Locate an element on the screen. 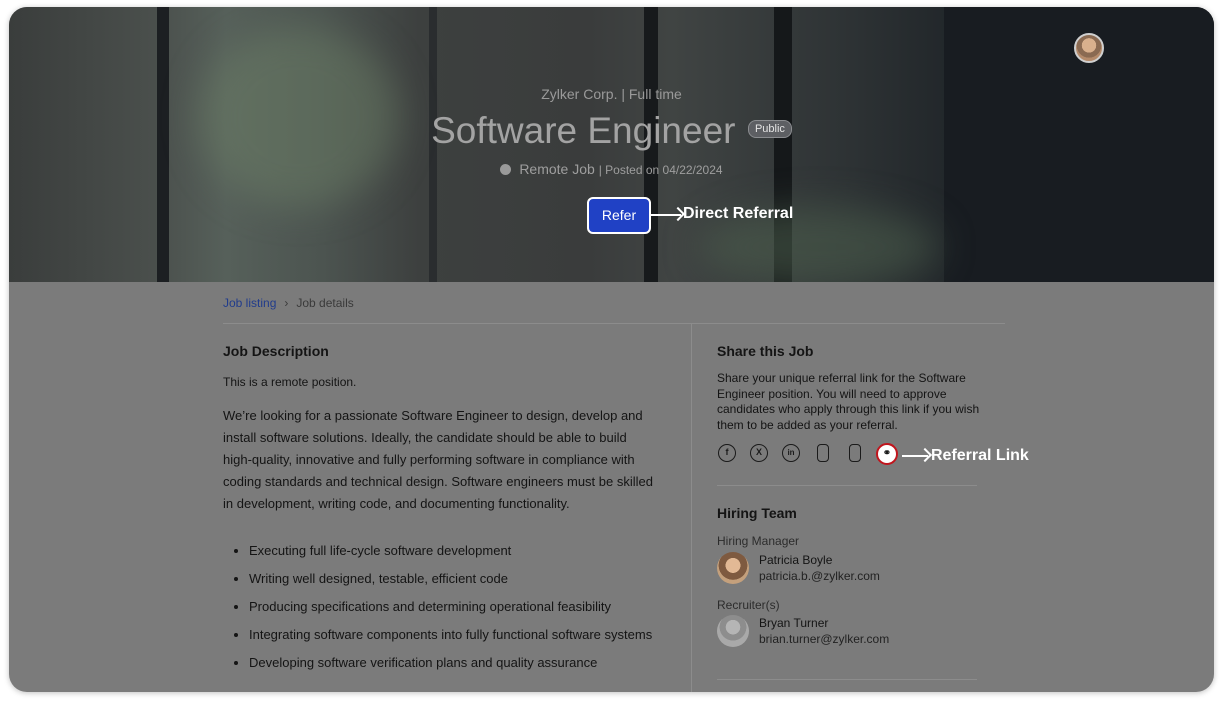 The height and width of the screenshot is (704, 1224). x-icon: X is located at coordinates (759, 453).